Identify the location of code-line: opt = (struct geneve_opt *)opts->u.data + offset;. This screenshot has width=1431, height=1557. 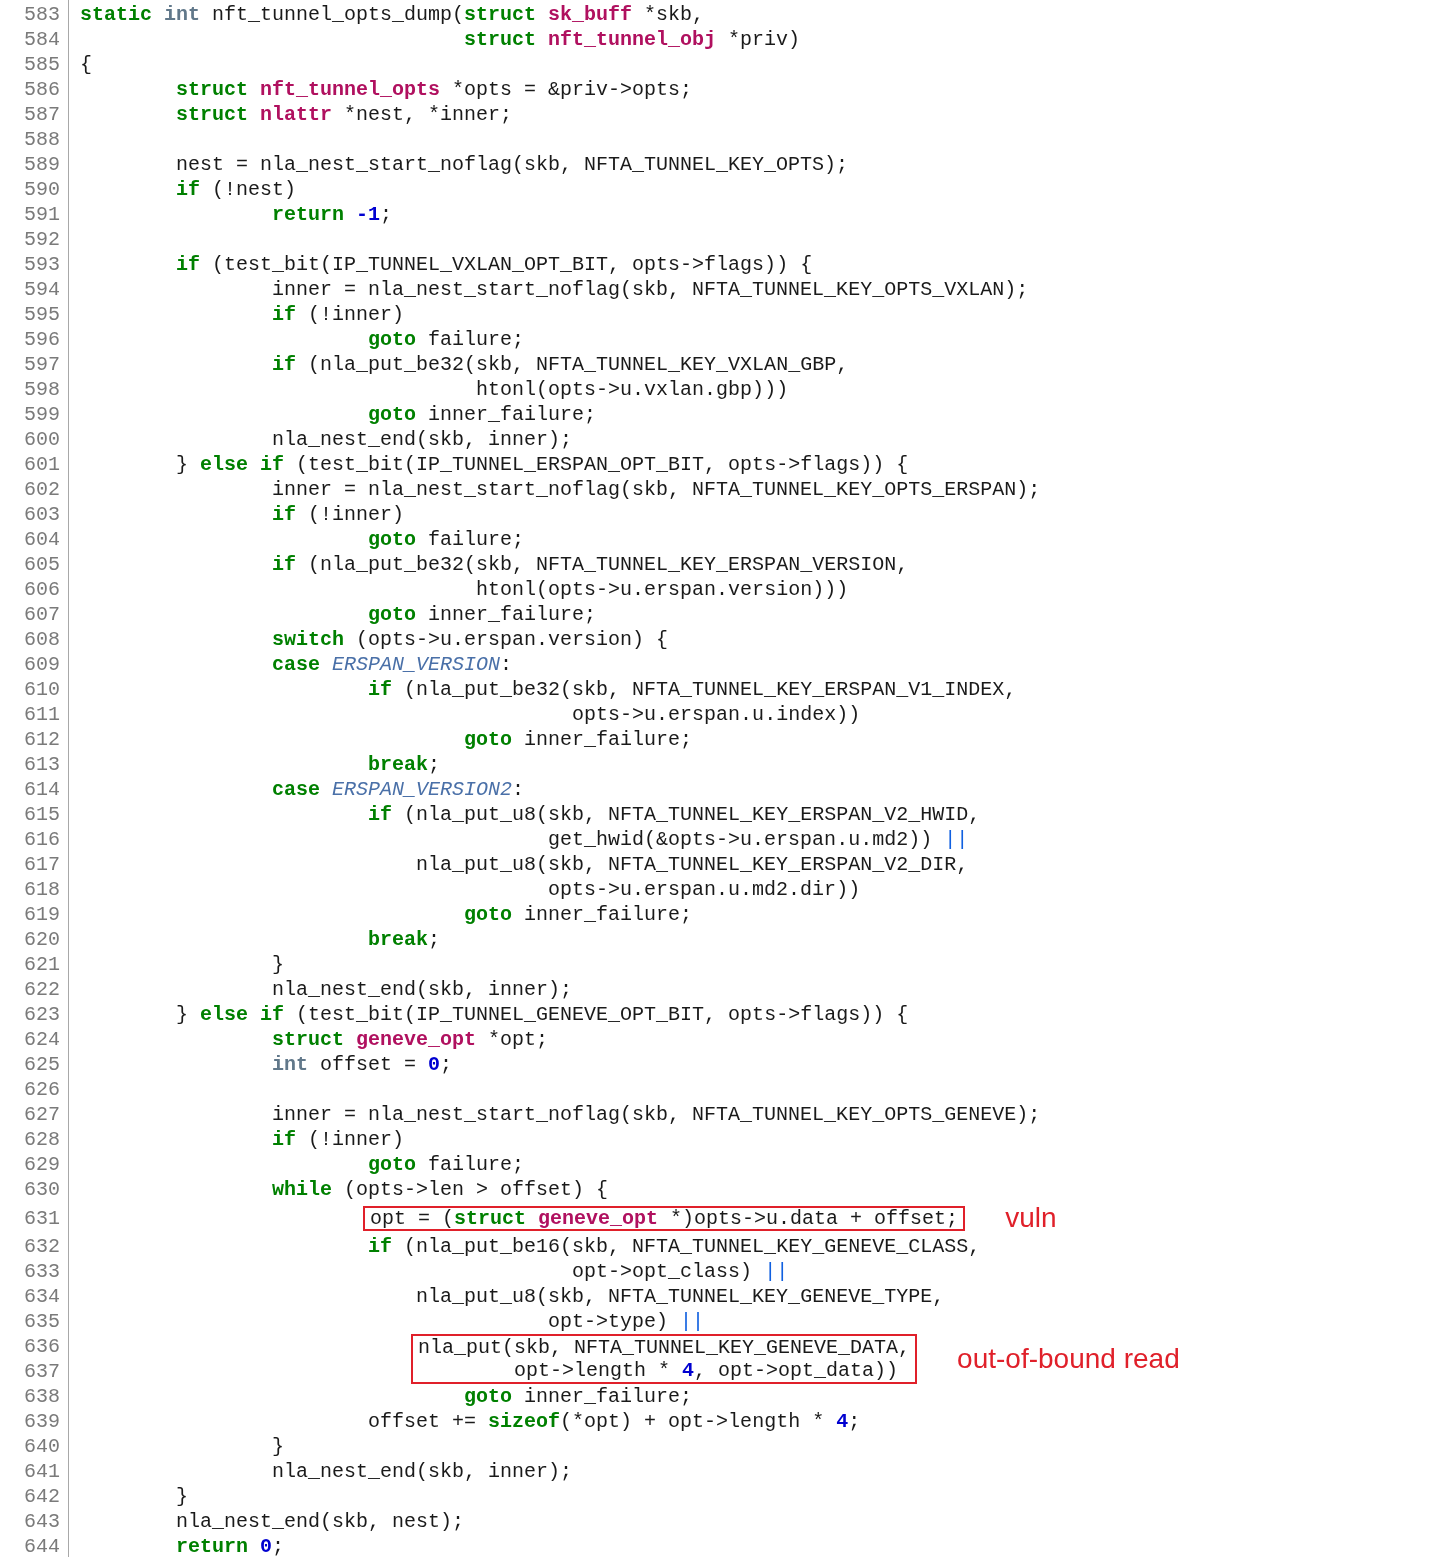
(664, 1218).